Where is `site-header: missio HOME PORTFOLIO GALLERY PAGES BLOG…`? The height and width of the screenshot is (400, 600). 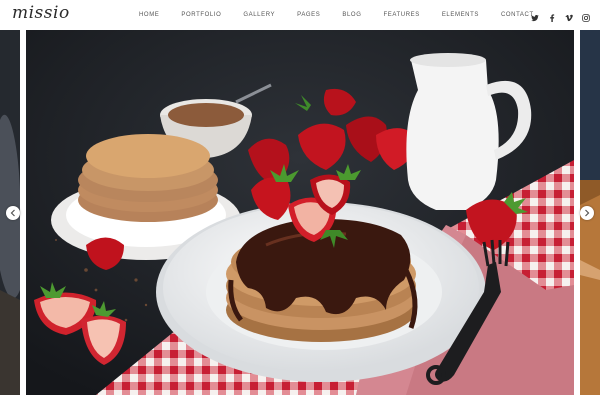
site-header: missio HOME PORTFOLIO GALLERY PAGES BLOG… is located at coordinates (300, 15).